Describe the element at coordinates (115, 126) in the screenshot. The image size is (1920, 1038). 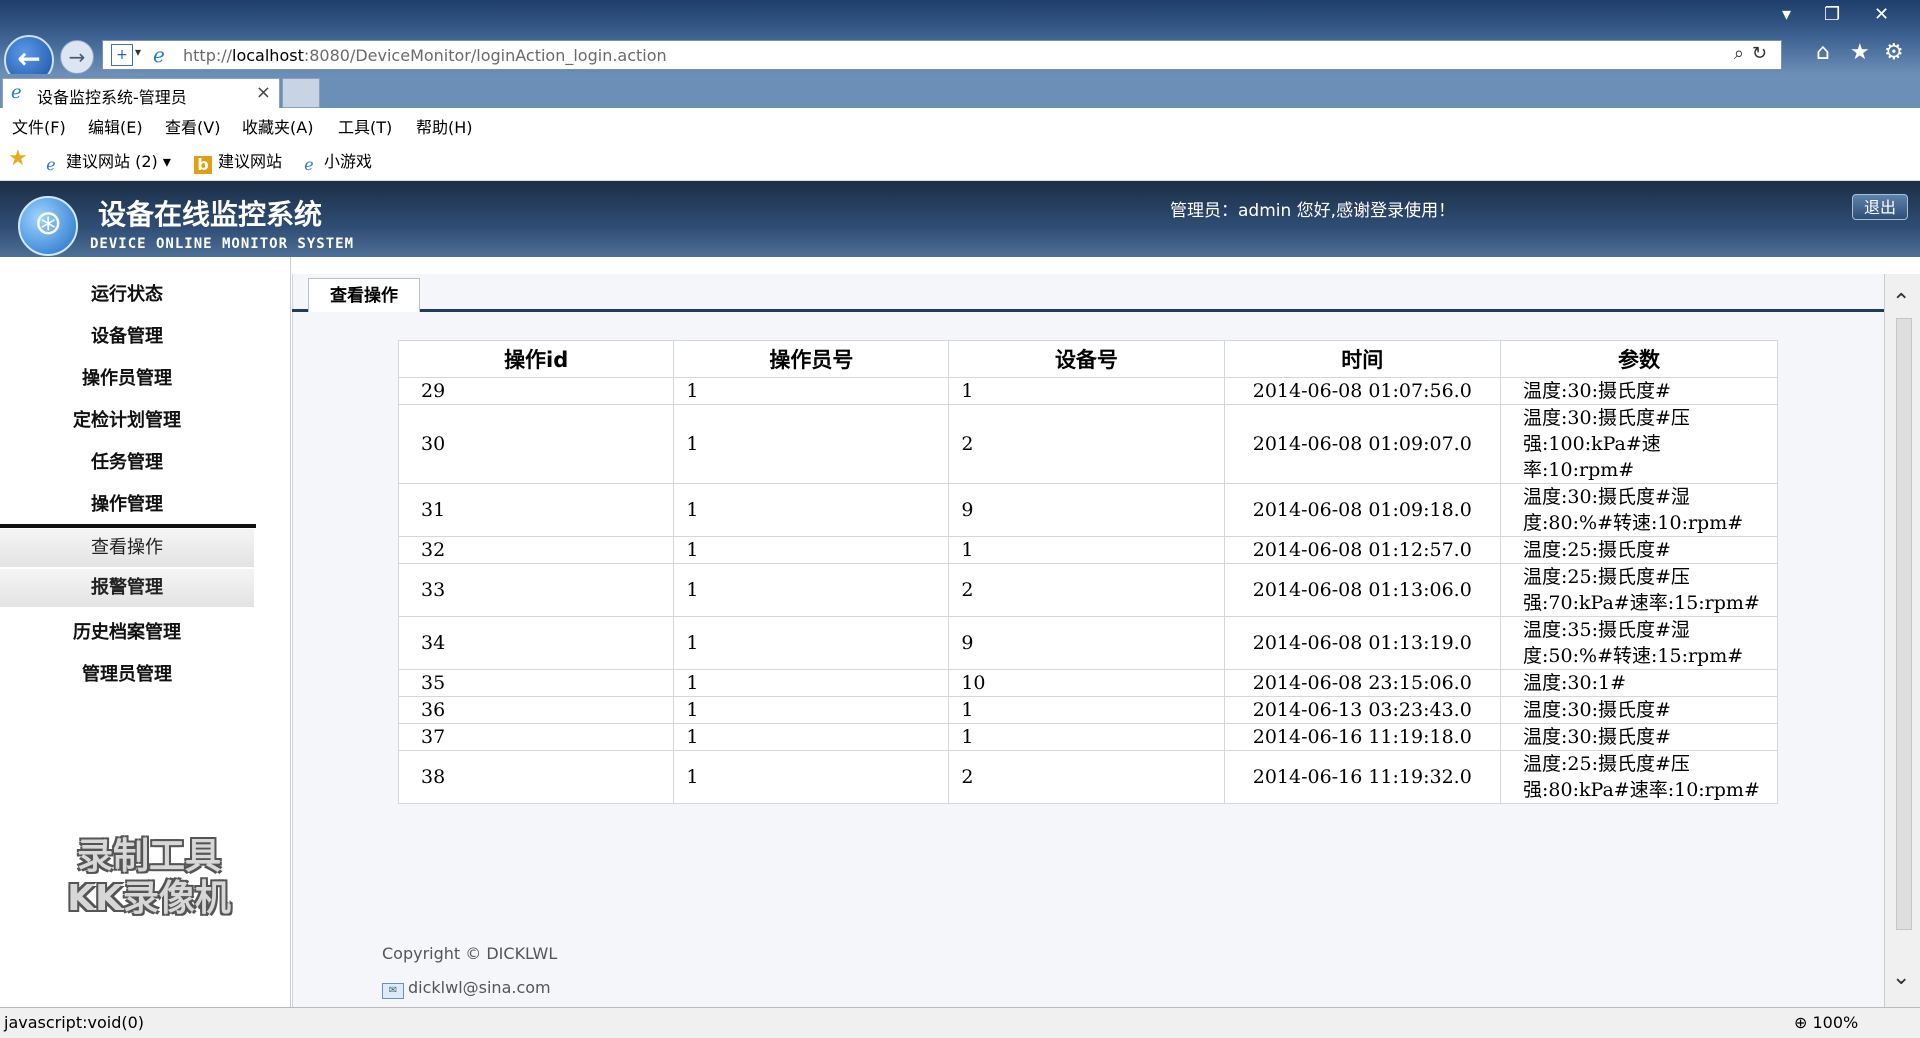
I see `menu-edit: 编辑(E)` at that location.